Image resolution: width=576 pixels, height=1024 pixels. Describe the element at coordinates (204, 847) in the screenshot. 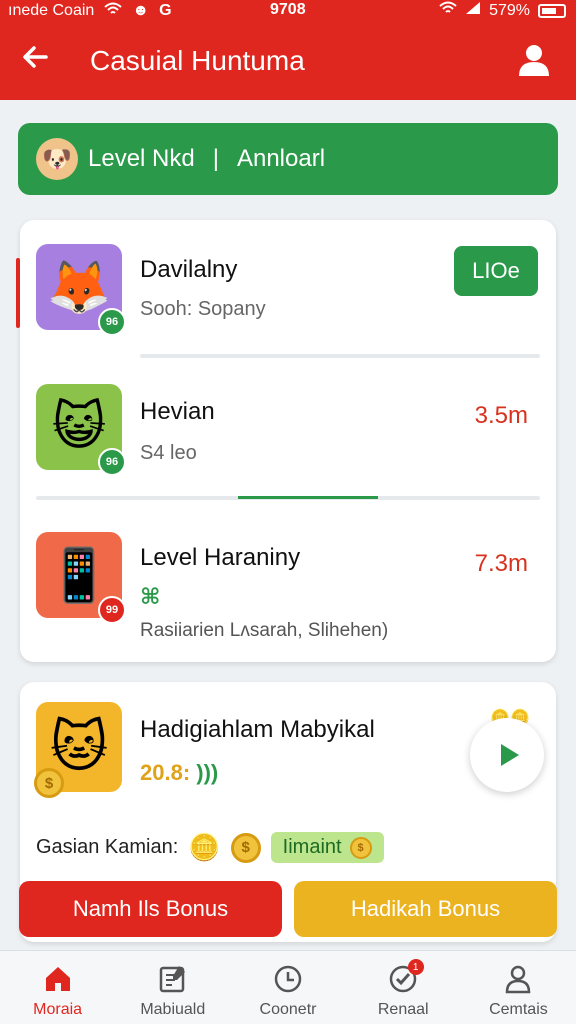

I see `coin-stack-icon: 🪙` at that location.